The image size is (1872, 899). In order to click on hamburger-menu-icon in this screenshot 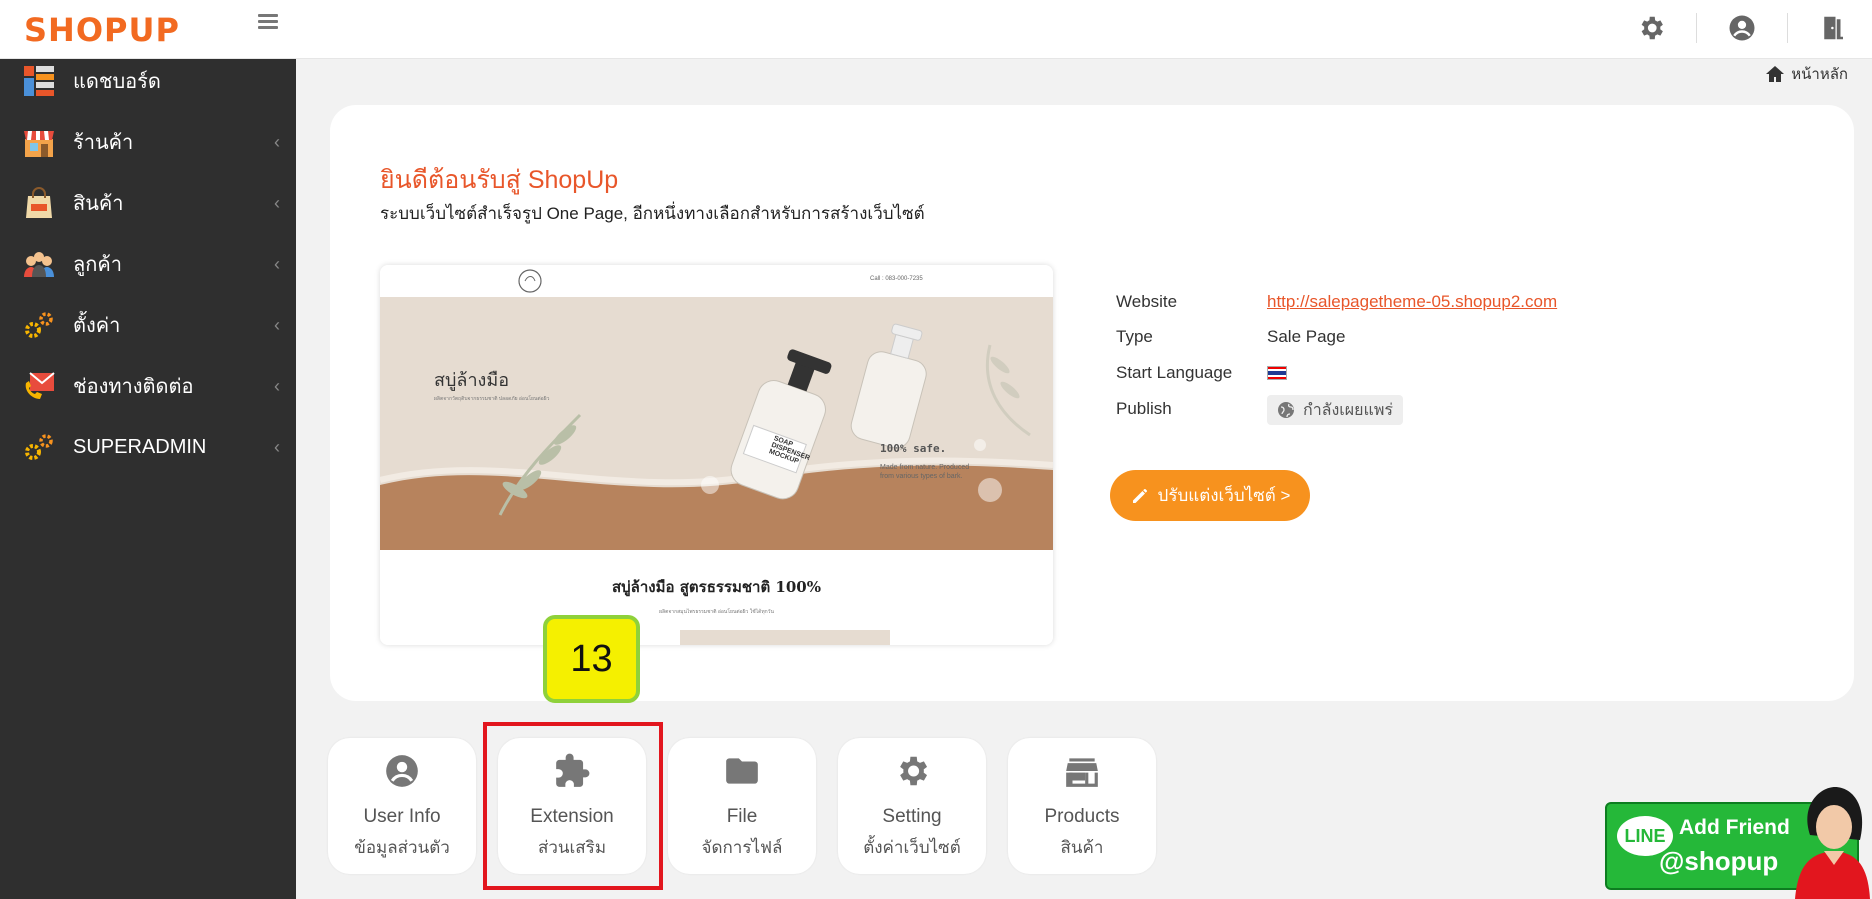, I will do `click(268, 22)`.